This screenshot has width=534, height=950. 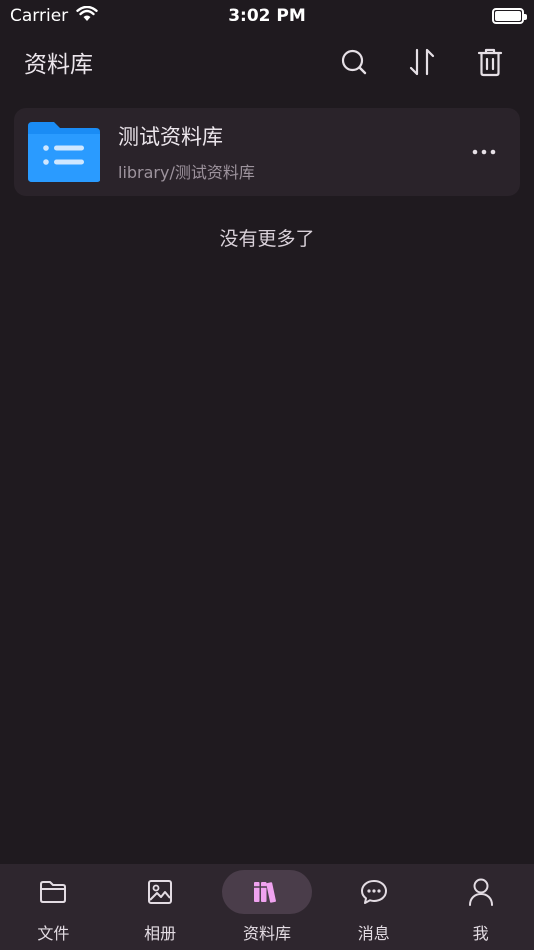 What do you see at coordinates (53, 892) in the screenshot?
I see `folder-icon` at bounding box center [53, 892].